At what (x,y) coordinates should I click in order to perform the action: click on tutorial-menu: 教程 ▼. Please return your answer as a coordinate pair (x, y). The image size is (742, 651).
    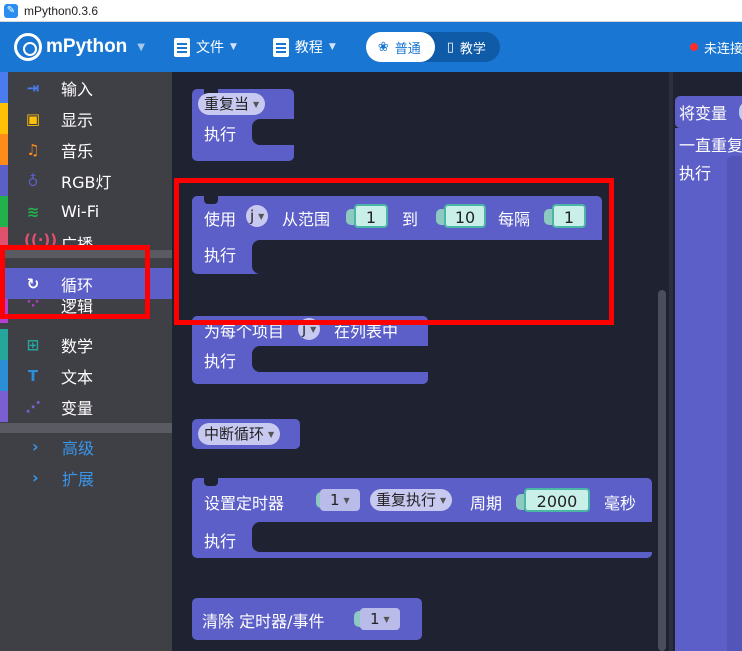
    Looking at the image, I should click on (304, 47).